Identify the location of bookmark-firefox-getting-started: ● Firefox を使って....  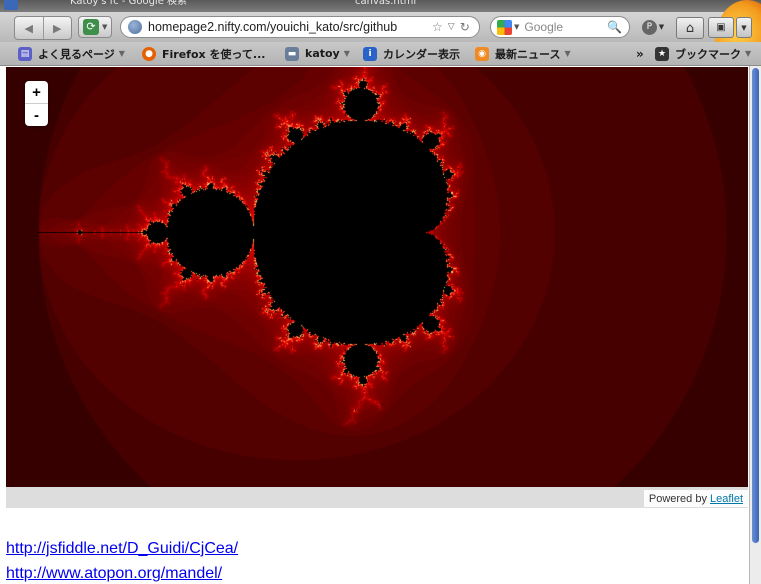
(203, 53).